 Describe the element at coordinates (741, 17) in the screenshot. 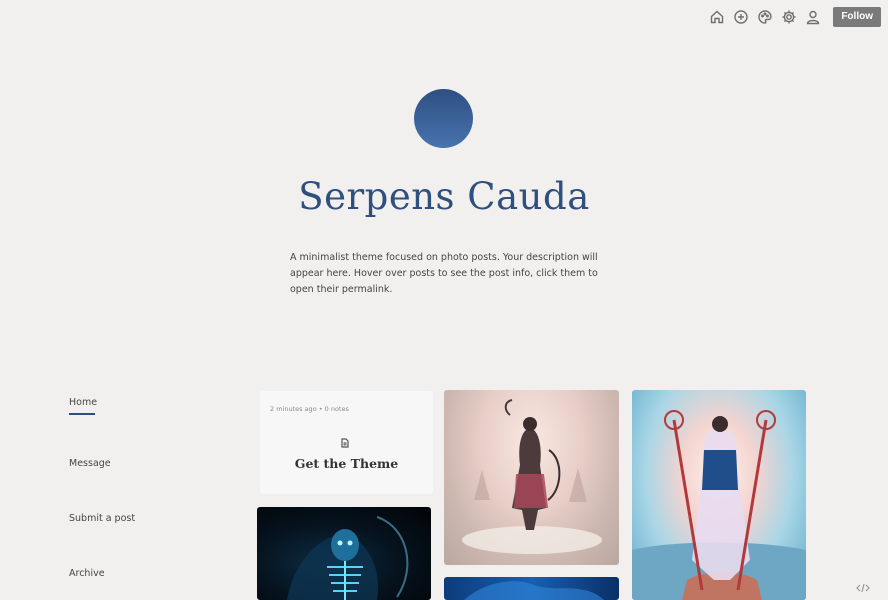

I see `new-post-icon` at that location.